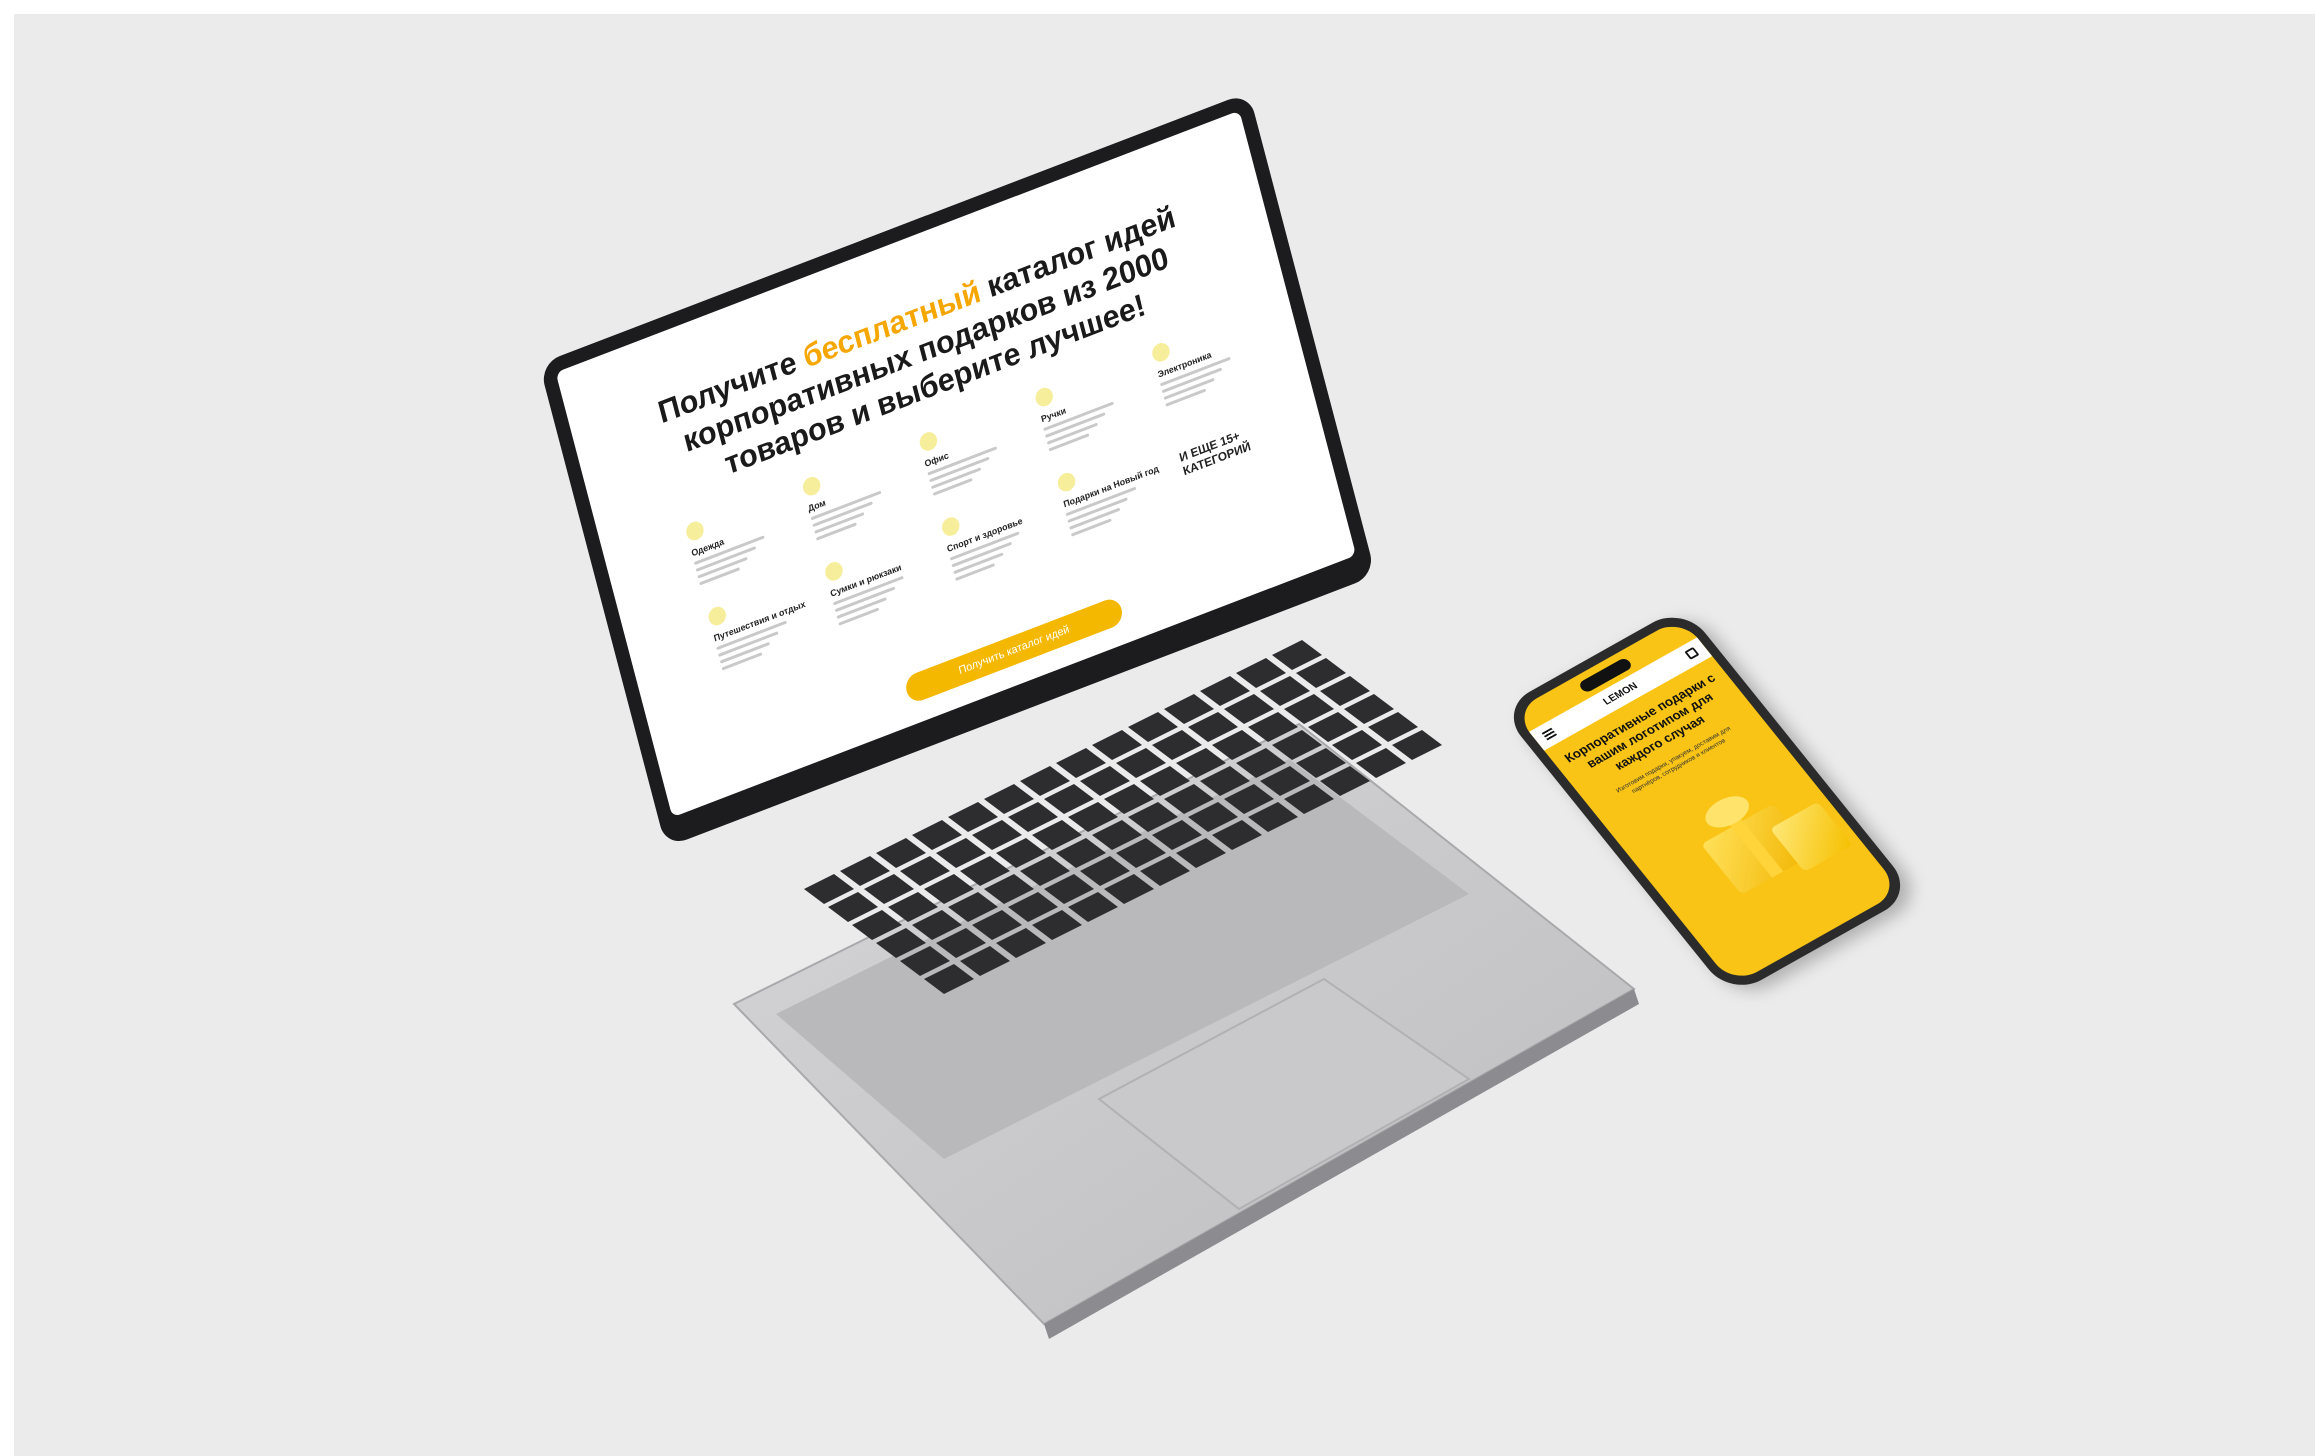  Describe the element at coordinates (765, 623) in the screenshot. I see `category-item: Путешествия и отдых` at that location.